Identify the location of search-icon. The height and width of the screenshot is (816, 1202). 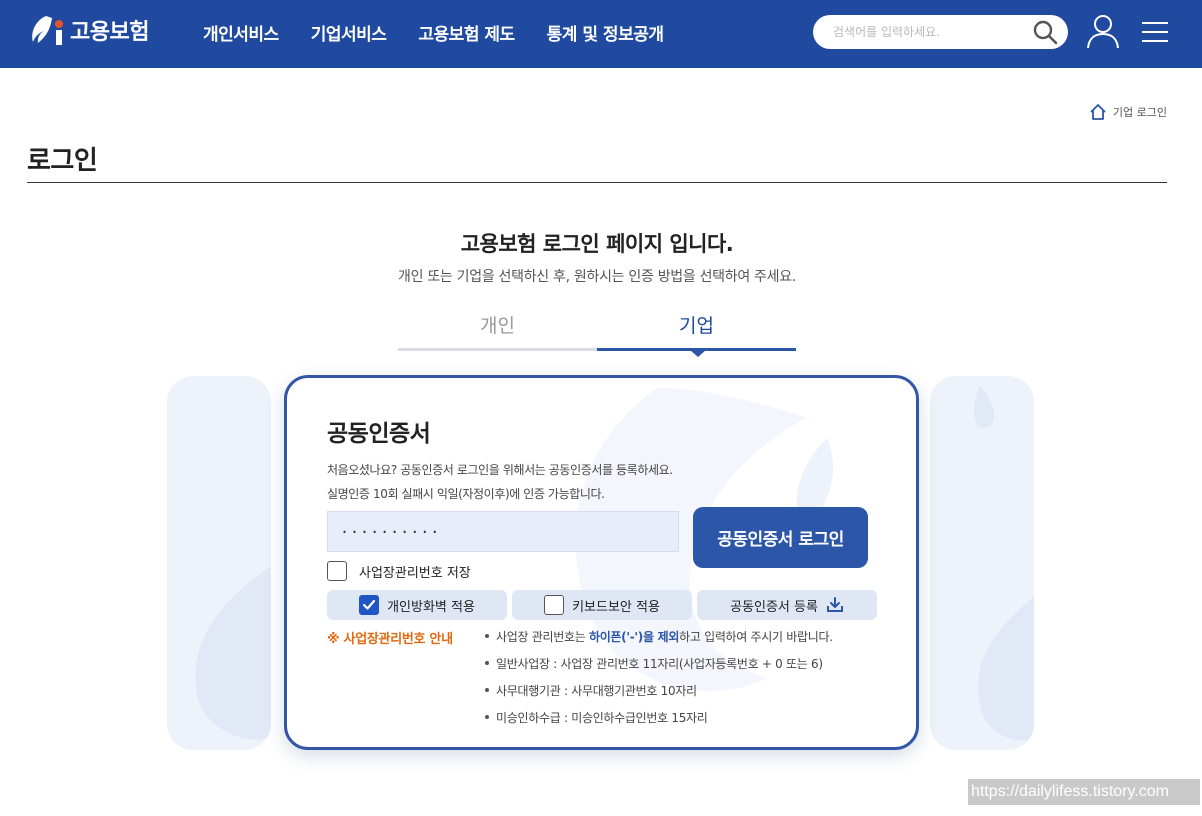
(1045, 32).